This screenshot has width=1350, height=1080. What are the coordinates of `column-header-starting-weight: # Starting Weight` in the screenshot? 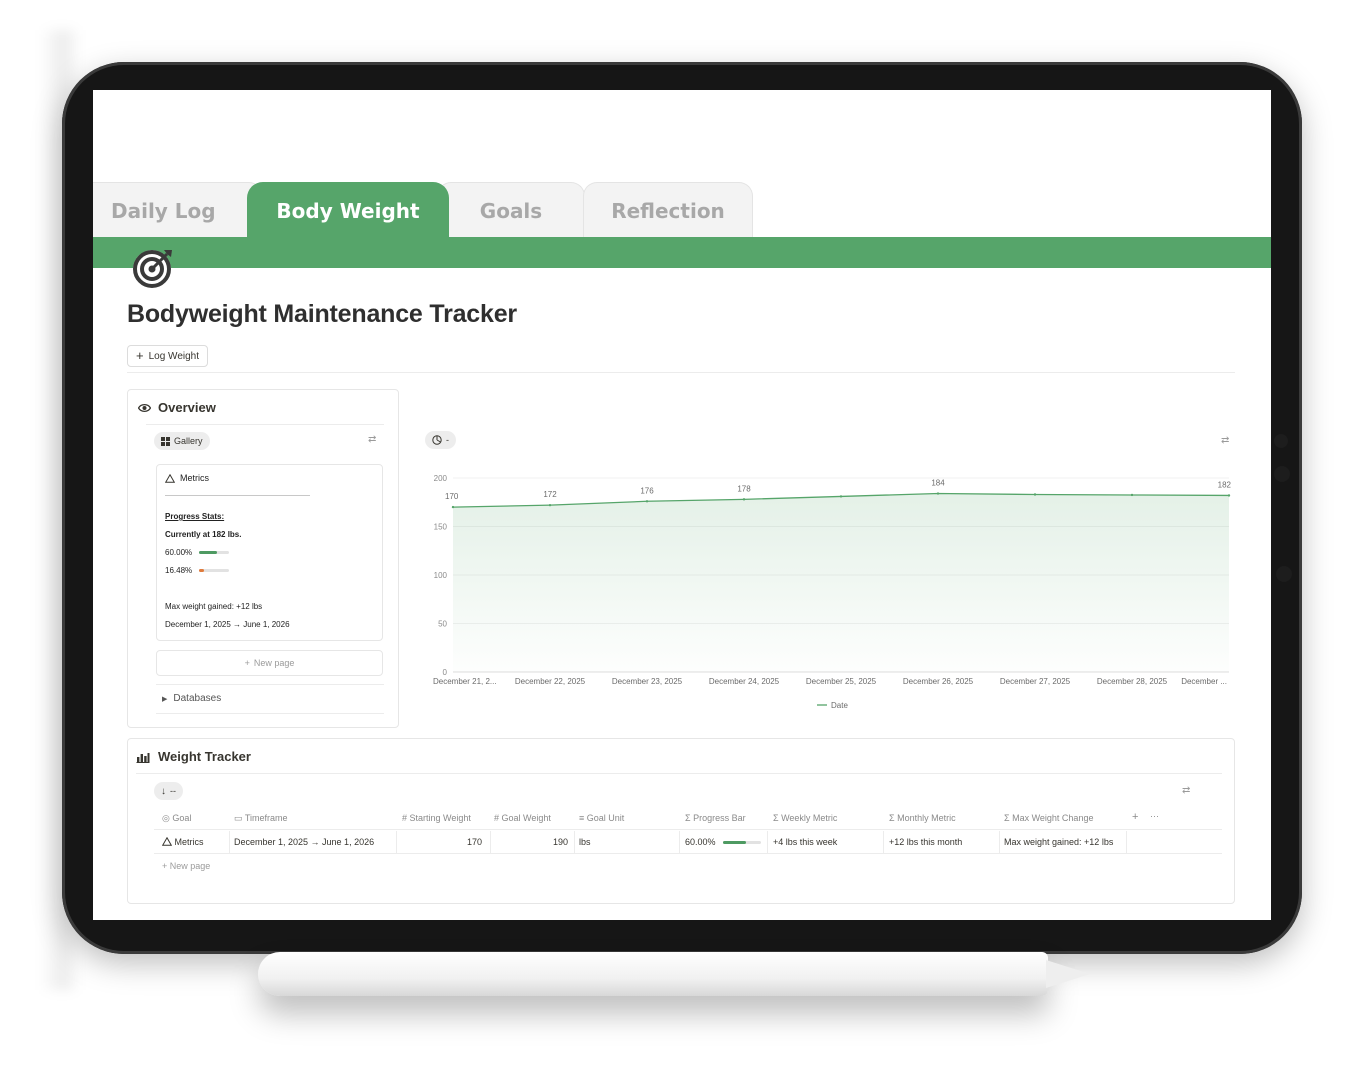 It's located at (436, 818).